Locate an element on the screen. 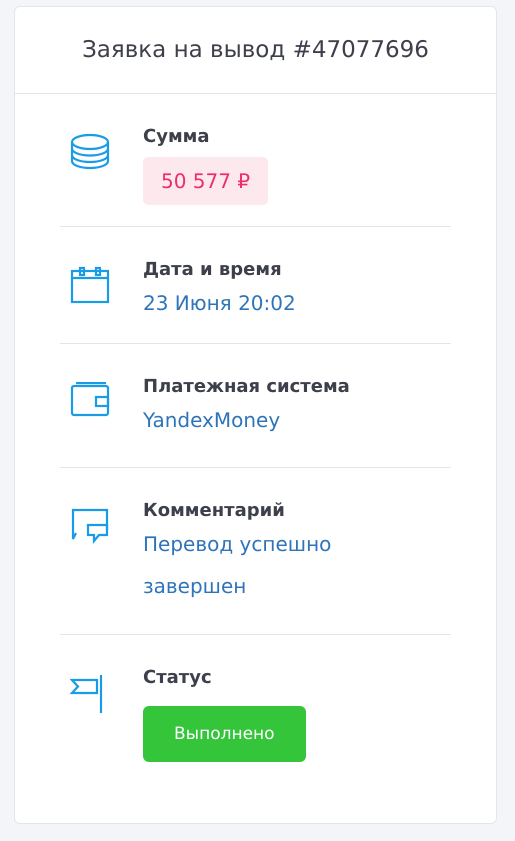 This screenshot has height=841, width=515. amount-value: 50 577 ₽ is located at coordinates (205, 181).